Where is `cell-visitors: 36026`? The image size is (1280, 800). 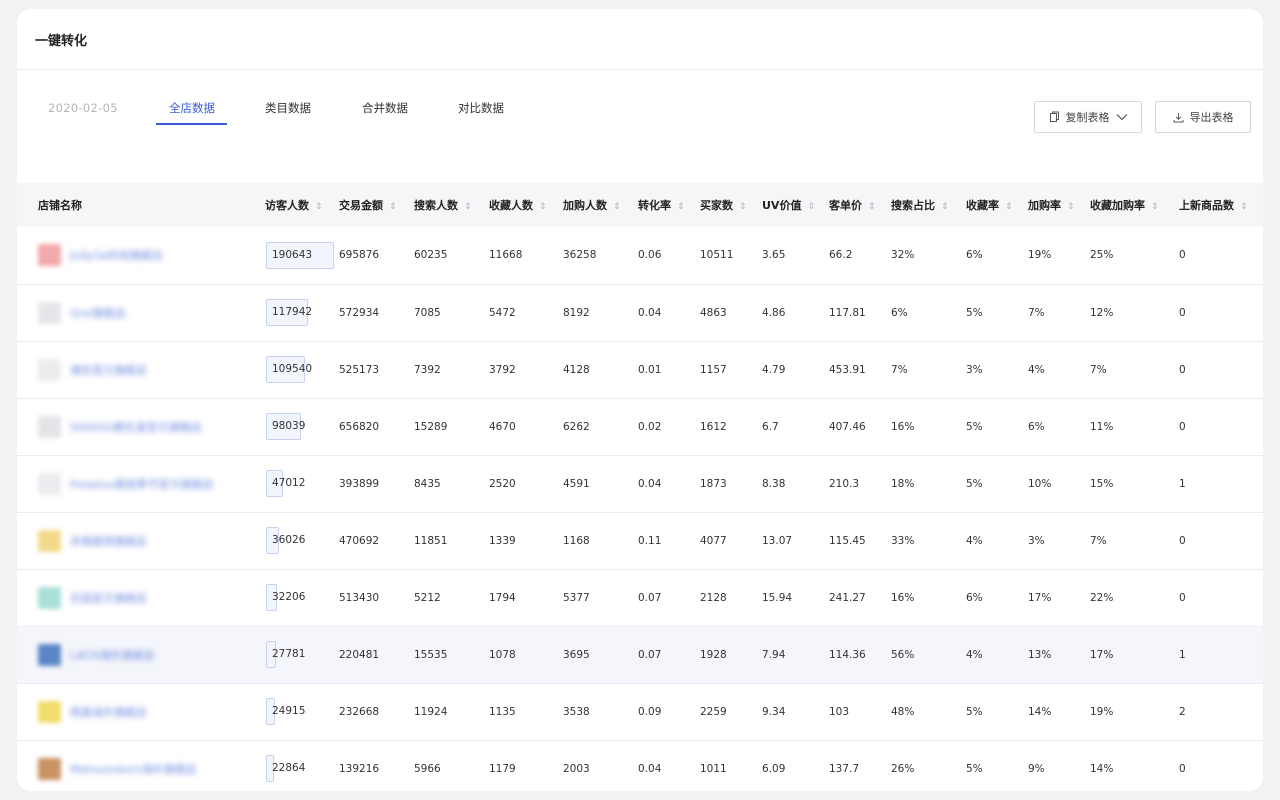
cell-visitors: 36026 is located at coordinates (302, 540).